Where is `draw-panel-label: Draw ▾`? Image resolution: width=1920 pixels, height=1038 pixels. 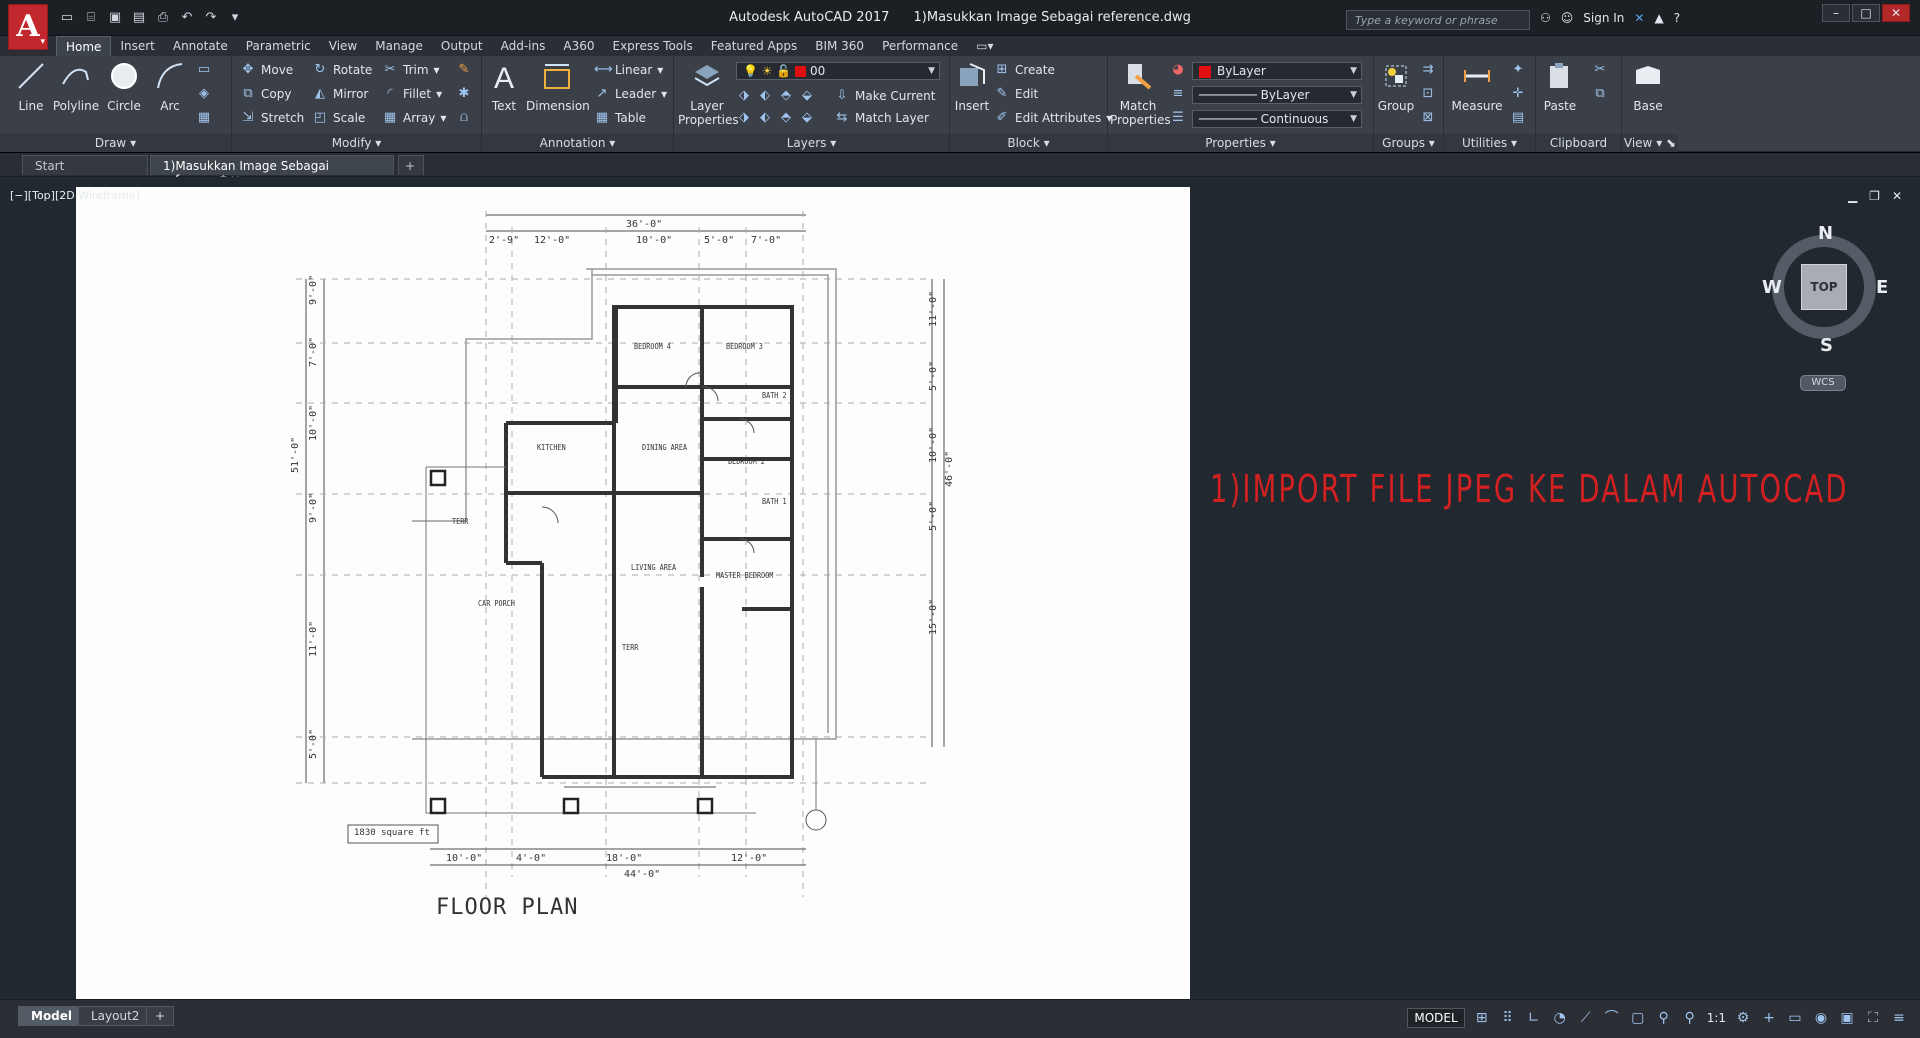 draw-panel-label: Draw ▾ is located at coordinates (115, 143).